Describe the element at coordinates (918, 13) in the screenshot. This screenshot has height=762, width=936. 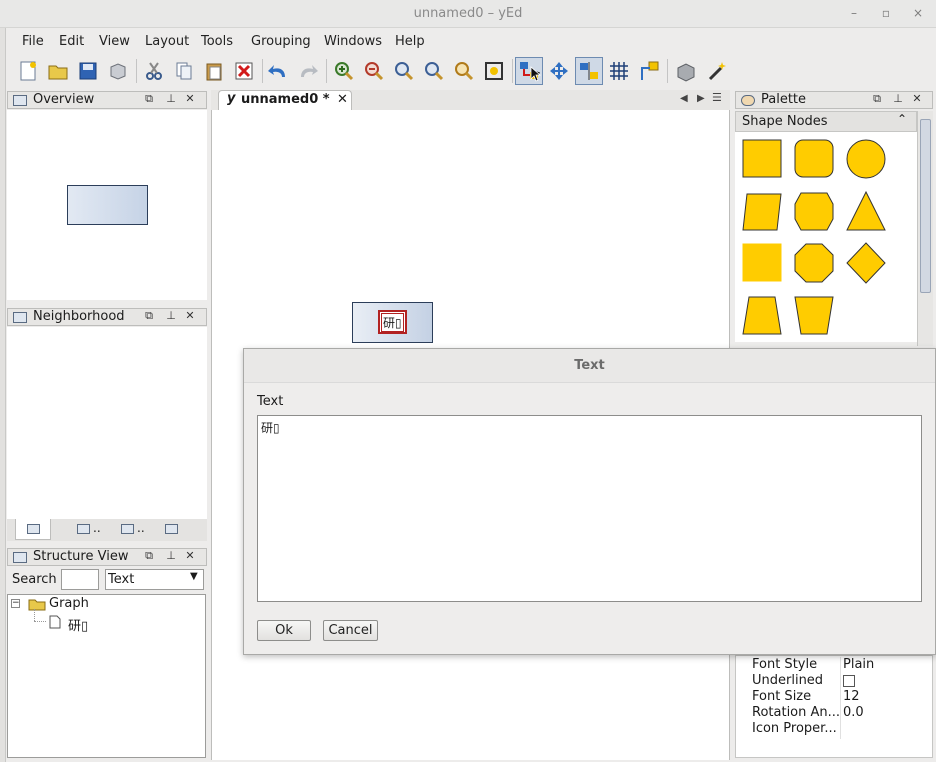
I see `close-button: ×` at that location.